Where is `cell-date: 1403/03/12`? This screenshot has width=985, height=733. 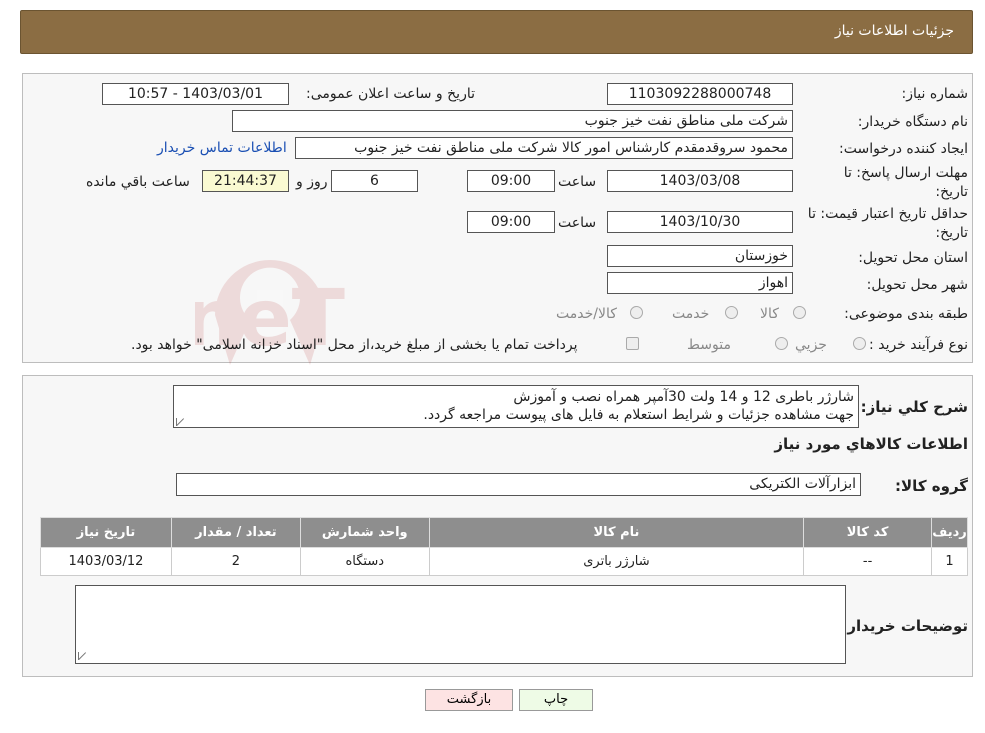 cell-date: 1403/03/12 is located at coordinates (106, 561).